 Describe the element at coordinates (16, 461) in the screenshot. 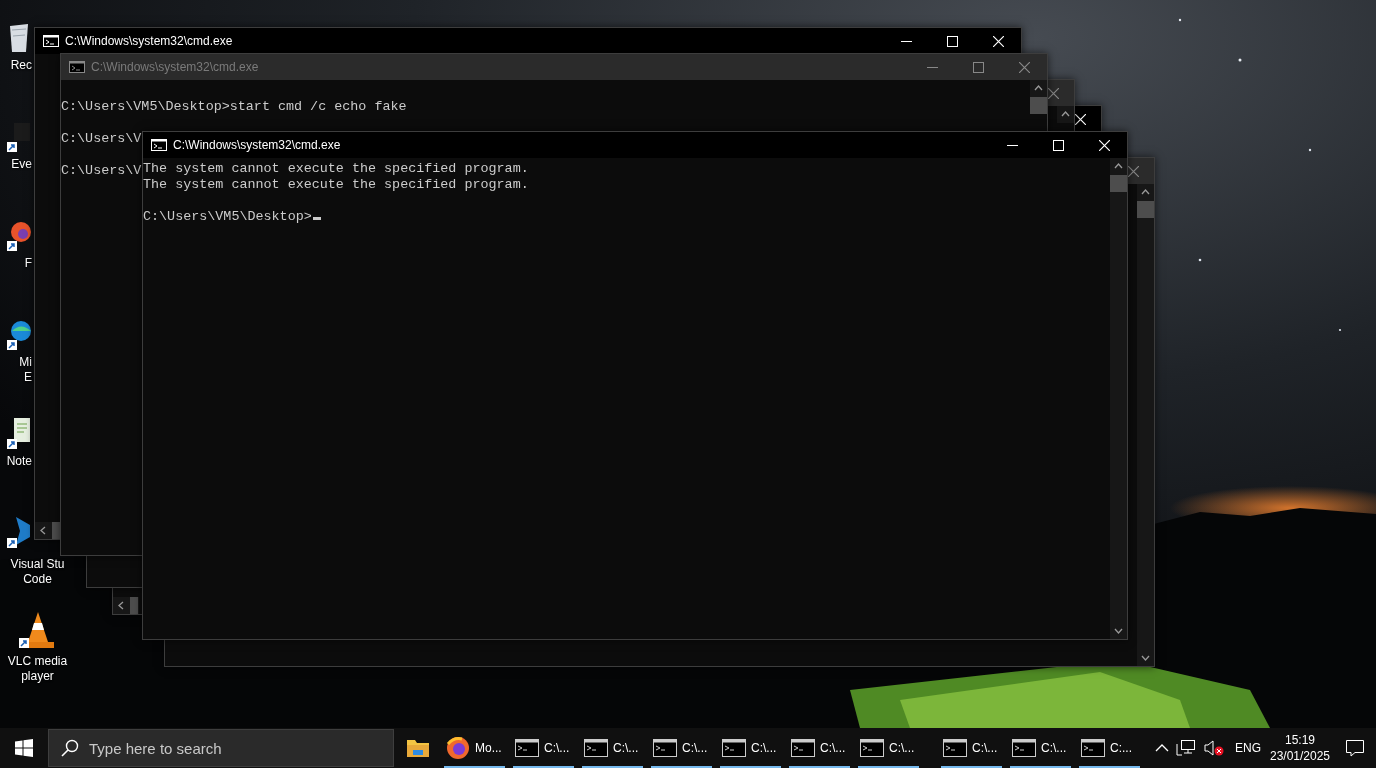

I see `icon-label: Note` at that location.